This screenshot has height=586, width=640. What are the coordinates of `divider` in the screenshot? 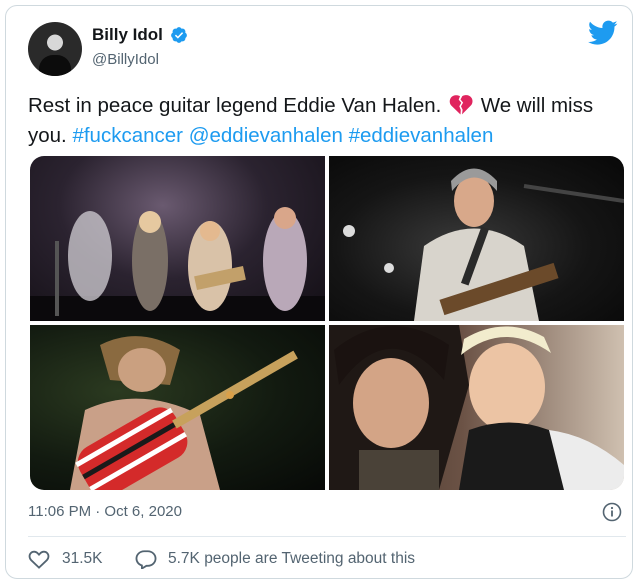 It's located at (327, 536).